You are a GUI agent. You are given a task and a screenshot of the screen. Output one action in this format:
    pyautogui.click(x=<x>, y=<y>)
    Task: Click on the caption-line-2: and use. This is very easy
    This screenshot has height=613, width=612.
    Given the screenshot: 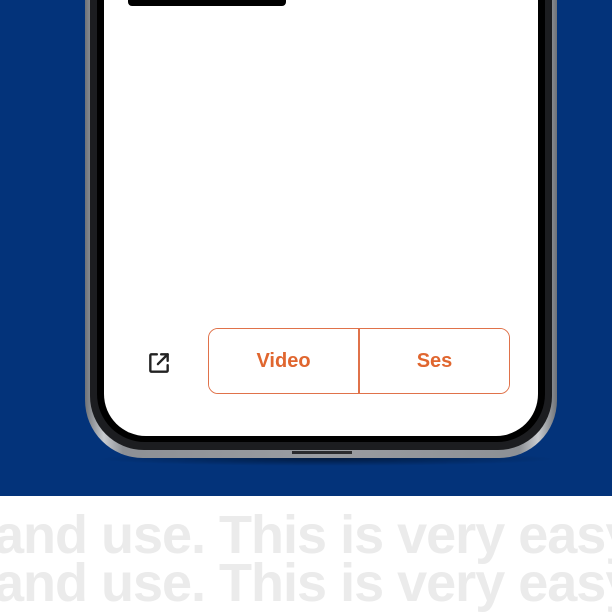 What is the action you would take?
    pyautogui.click(x=306, y=583)
    